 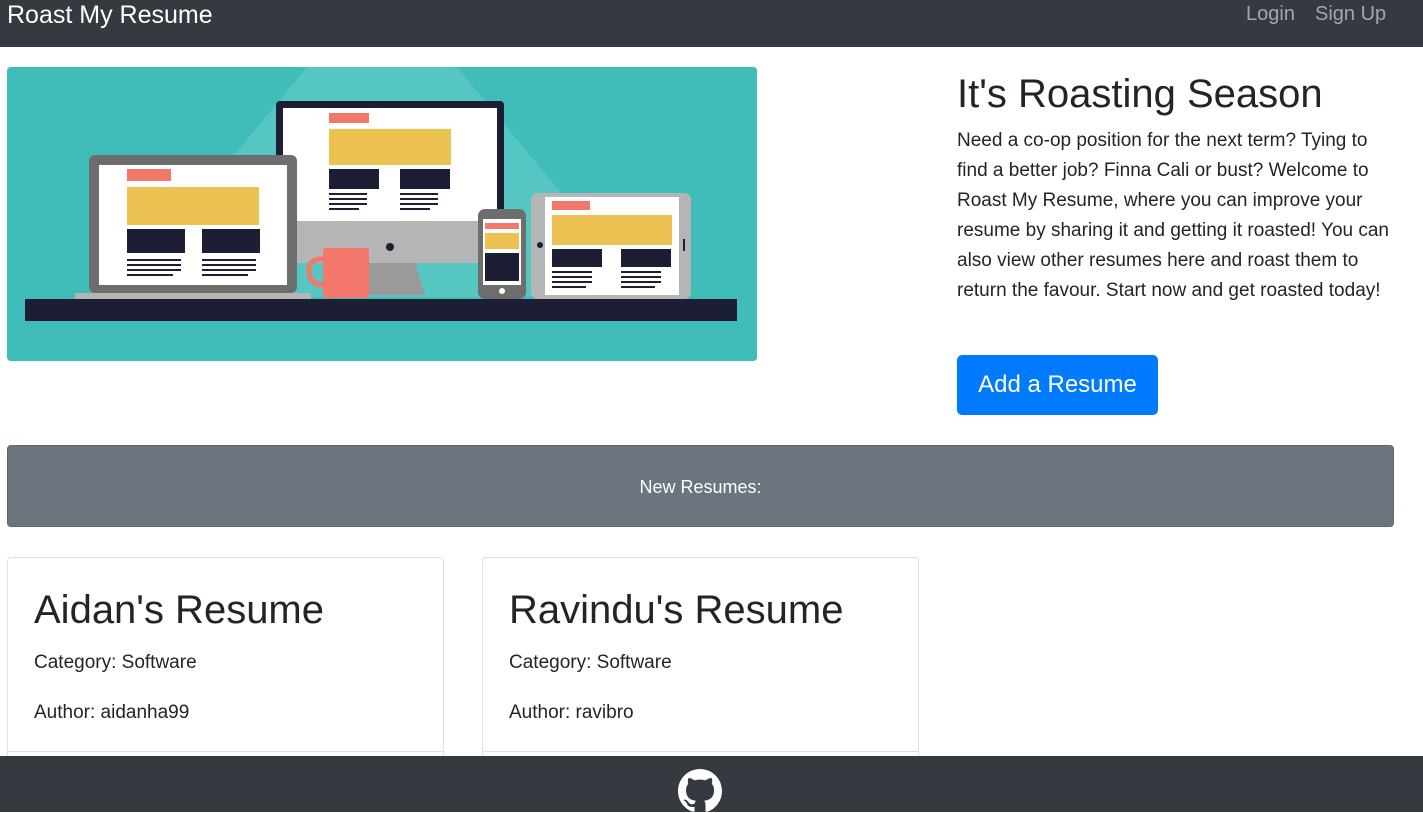 What do you see at coordinates (112, 712) in the screenshot?
I see `resume-card-author: Author: aidanha99` at bounding box center [112, 712].